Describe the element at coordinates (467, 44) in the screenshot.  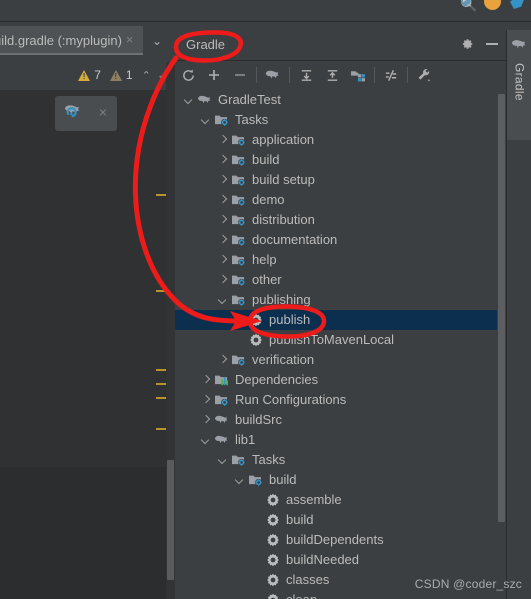
I see `gear-icon` at that location.